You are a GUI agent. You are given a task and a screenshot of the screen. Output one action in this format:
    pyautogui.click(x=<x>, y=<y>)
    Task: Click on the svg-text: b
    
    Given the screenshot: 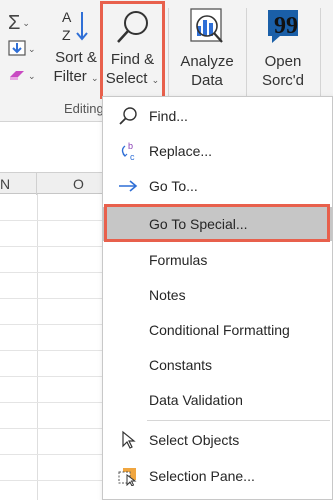 What is the action you would take?
    pyautogui.click(x=130, y=146)
    